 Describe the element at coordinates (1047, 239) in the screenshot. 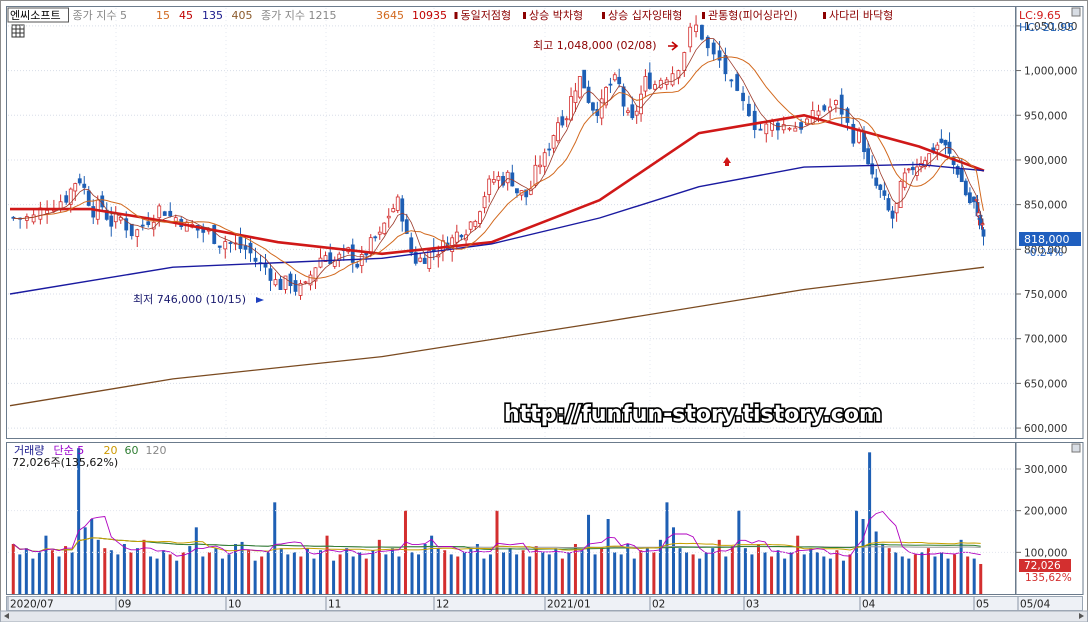

I see `current-price-value: 818,000` at that location.